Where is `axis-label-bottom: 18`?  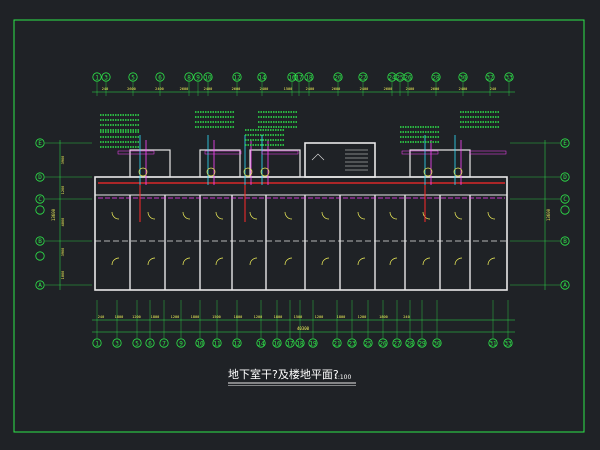 axis-label-bottom: 18 is located at coordinates (300, 344).